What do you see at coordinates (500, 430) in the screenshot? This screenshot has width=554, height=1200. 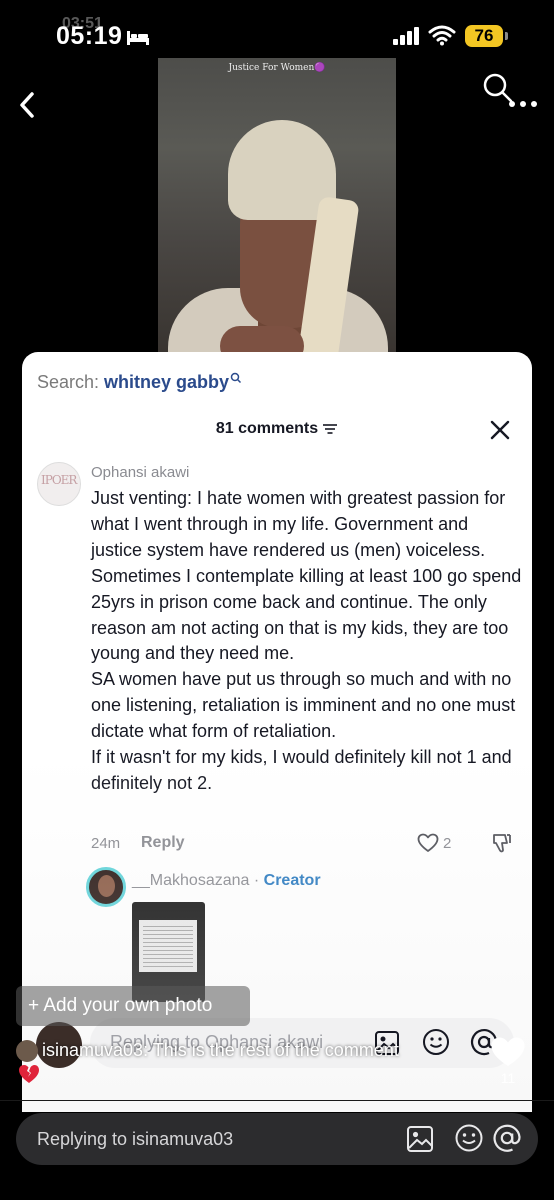 I see `close-icon` at bounding box center [500, 430].